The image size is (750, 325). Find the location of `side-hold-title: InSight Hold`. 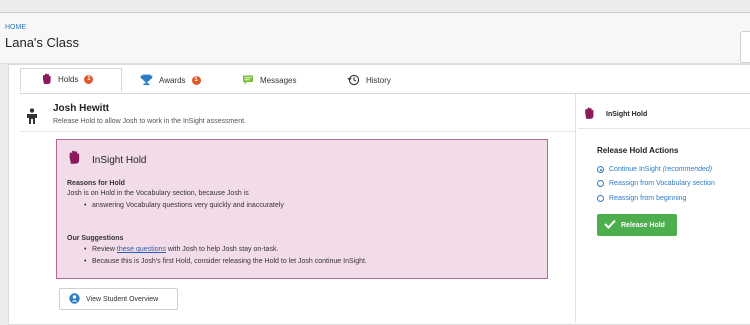

side-hold-title: InSight Hold is located at coordinates (627, 114).